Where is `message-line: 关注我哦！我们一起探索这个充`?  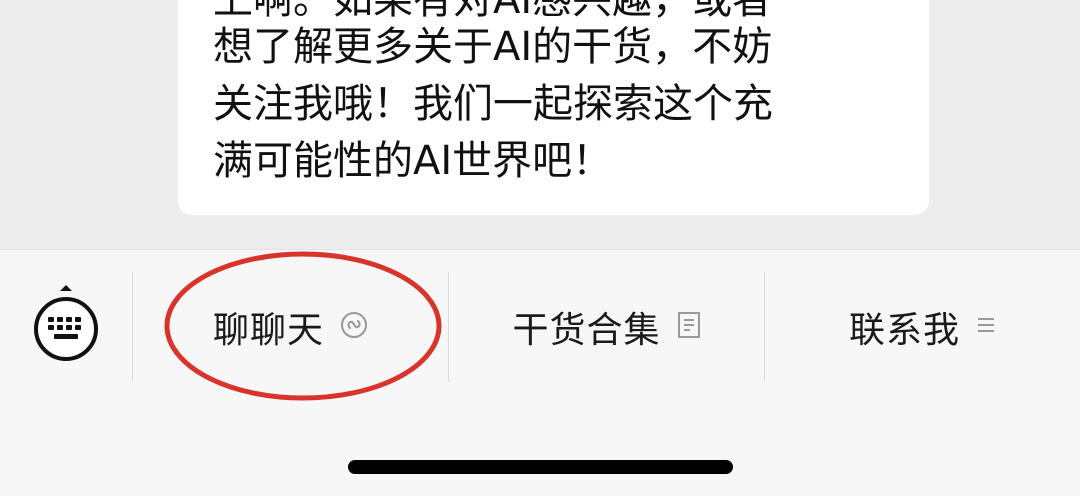 message-line: 关注我哦！我们一起探索这个充 is located at coordinates (493, 104).